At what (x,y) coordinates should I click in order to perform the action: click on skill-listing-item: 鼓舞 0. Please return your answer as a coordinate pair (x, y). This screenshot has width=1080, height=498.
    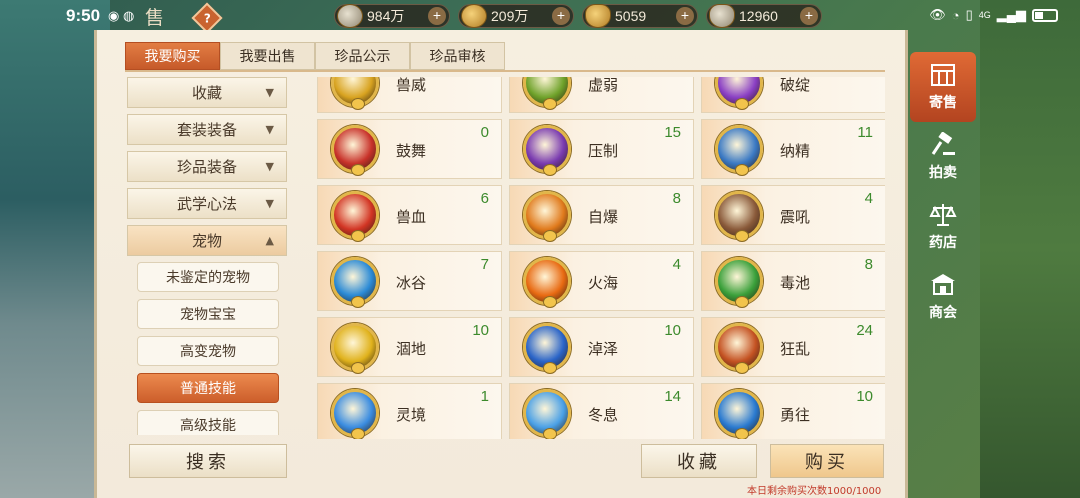
    Looking at the image, I should click on (409, 149).